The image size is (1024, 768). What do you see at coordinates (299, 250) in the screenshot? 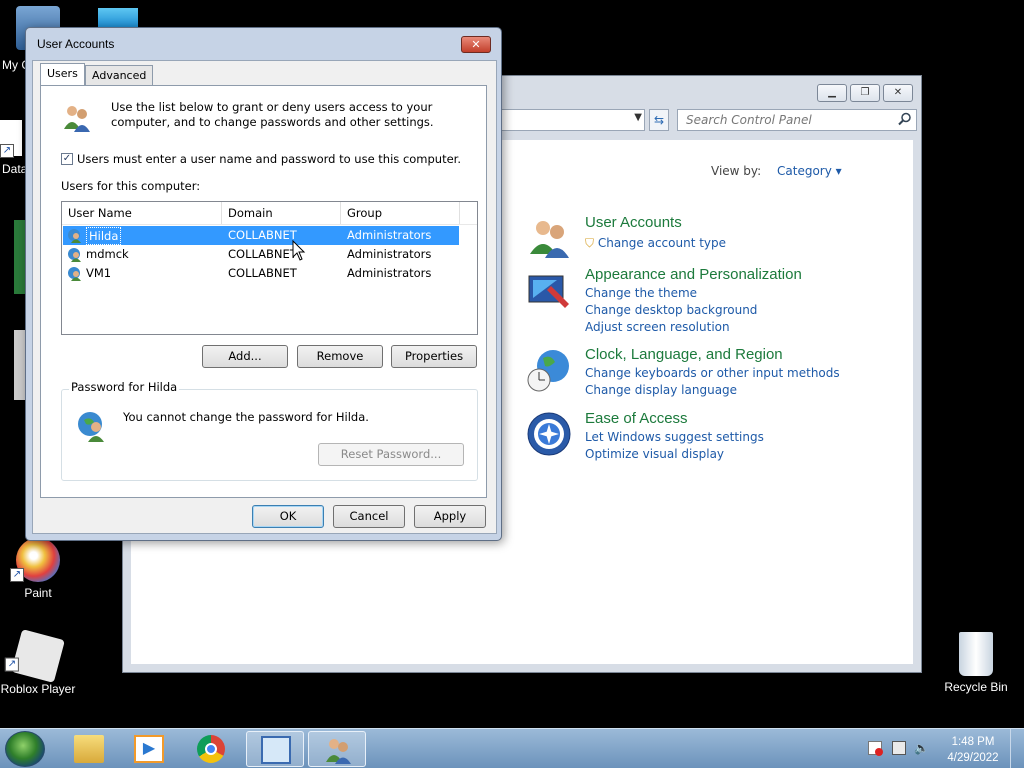
I see `mouse-cursor-icon` at bounding box center [299, 250].